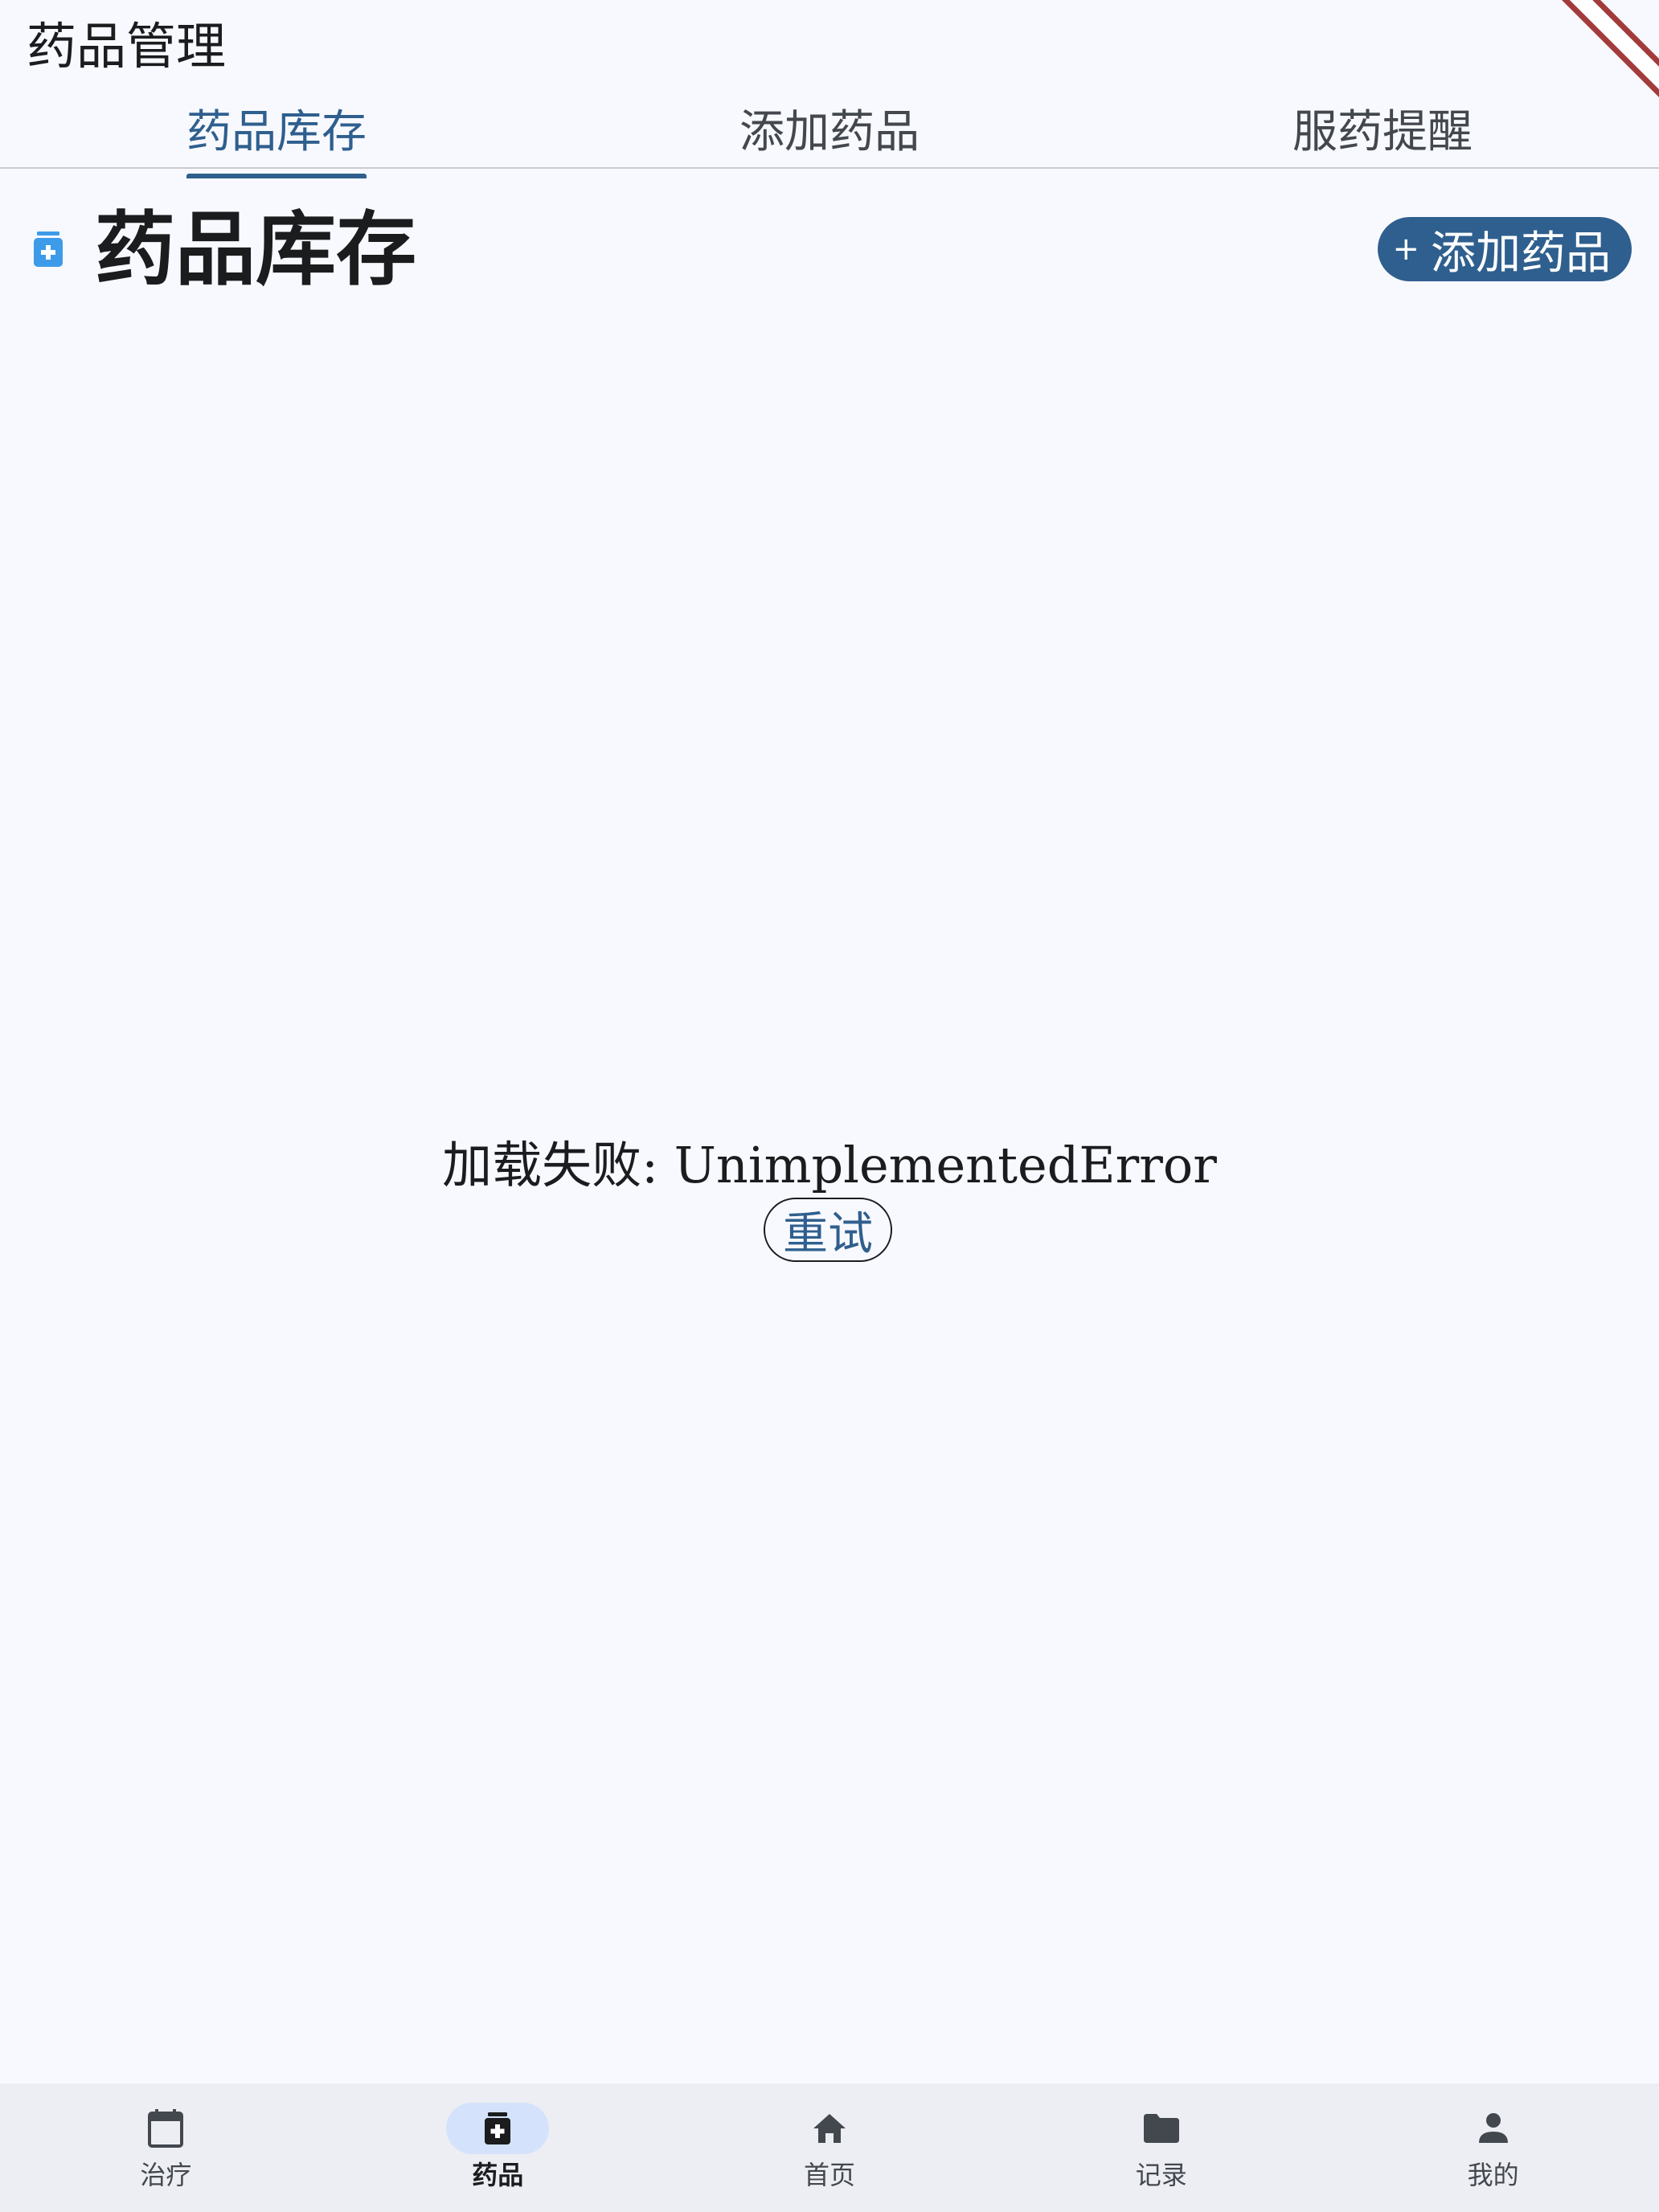 The height and width of the screenshot is (2212, 1659). Describe the element at coordinates (1161, 2175) in the screenshot. I see `nav-label: 记录` at that location.